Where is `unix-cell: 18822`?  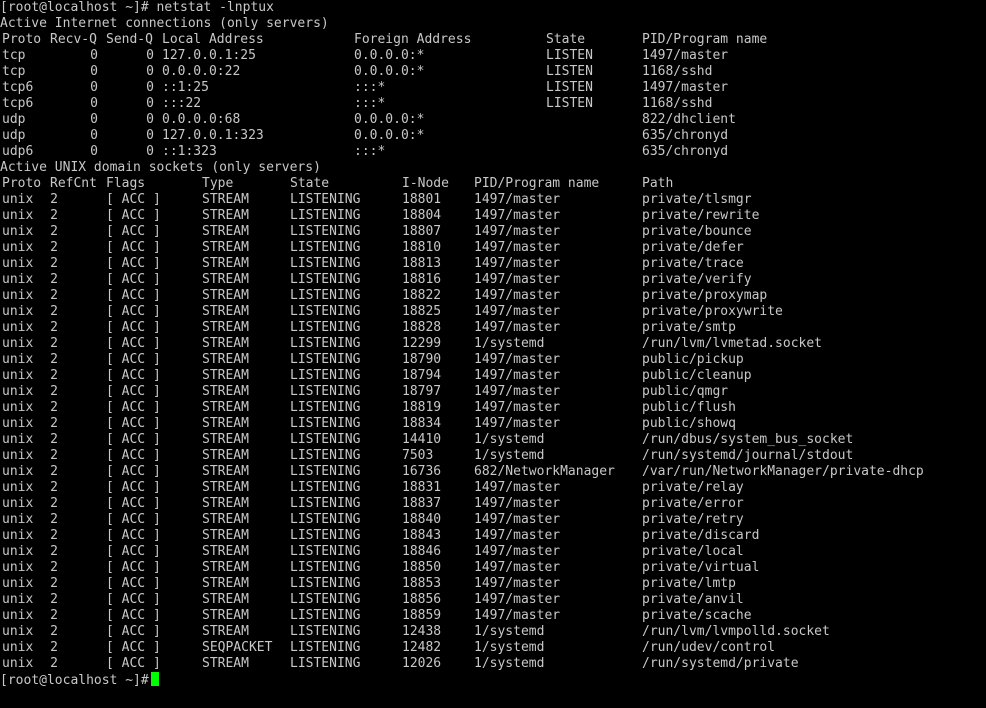
unix-cell: 18822 is located at coordinates (422, 295).